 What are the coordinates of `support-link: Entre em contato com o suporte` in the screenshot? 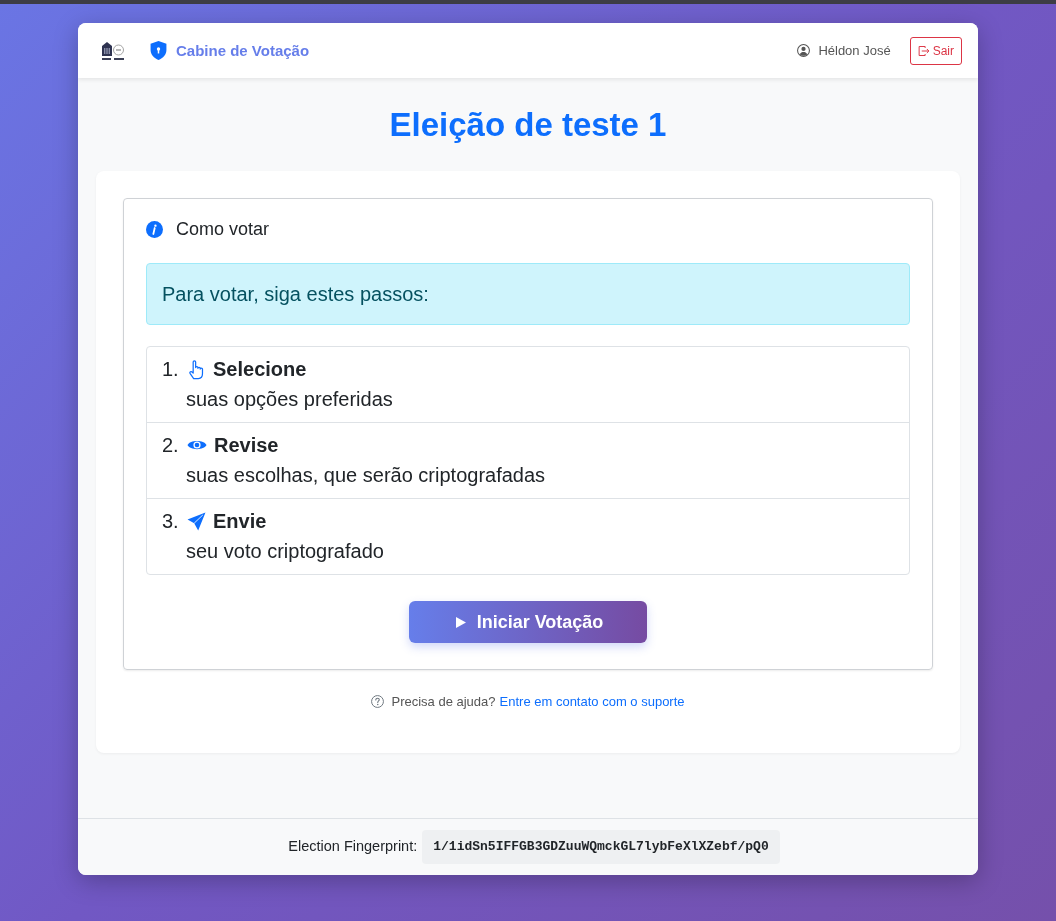 It's located at (592, 701).